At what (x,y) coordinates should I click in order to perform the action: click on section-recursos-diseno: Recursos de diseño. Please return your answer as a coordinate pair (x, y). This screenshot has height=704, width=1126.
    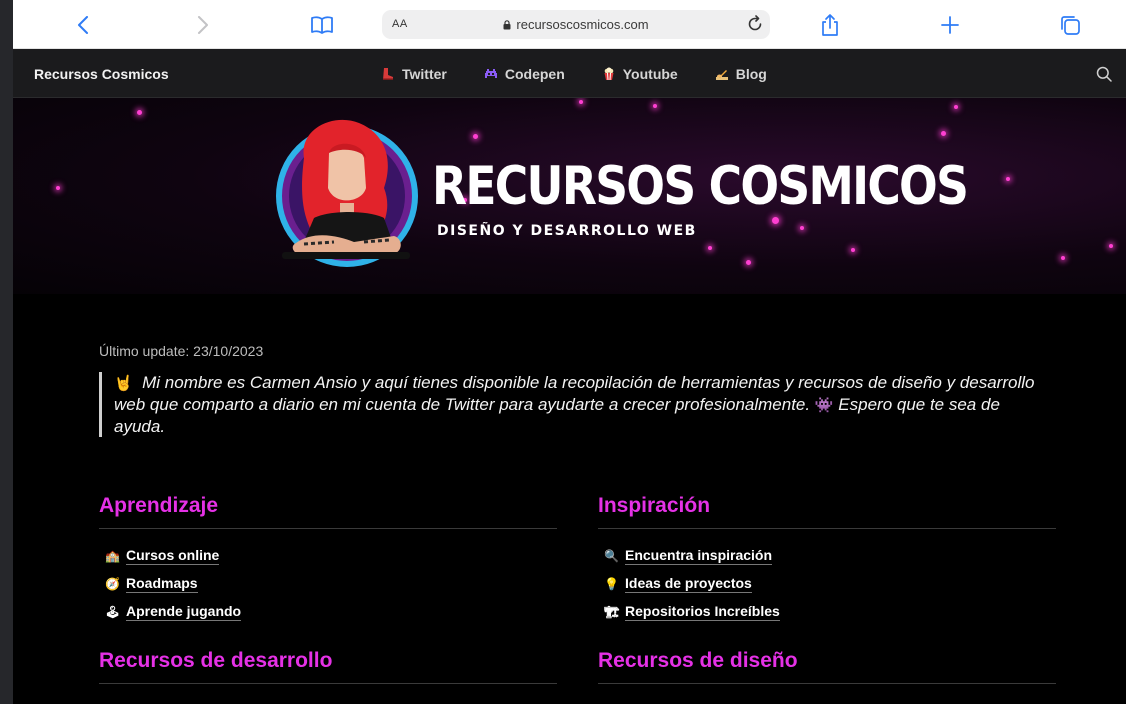
    Looking at the image, I should click on (827, 666).